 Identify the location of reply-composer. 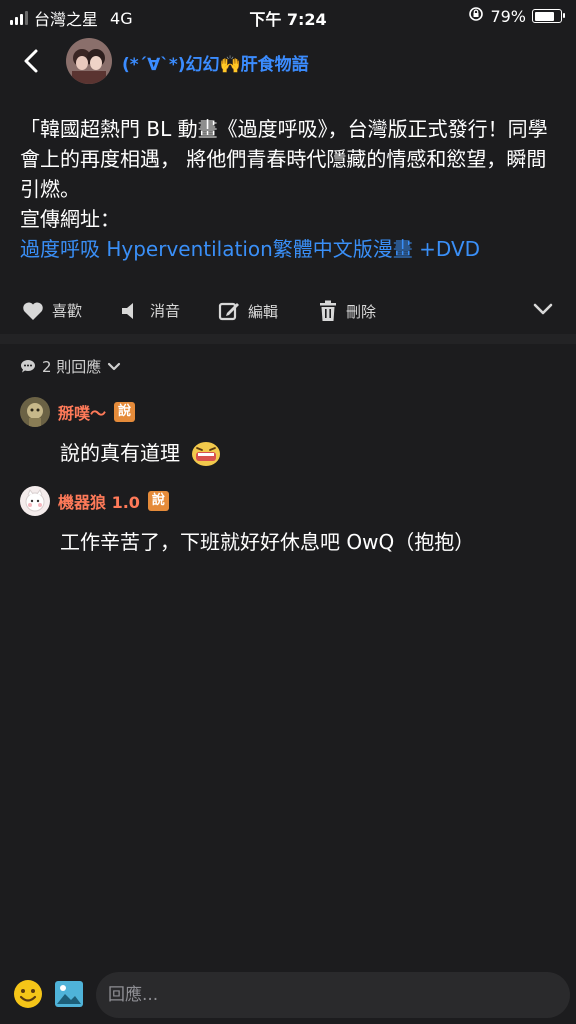
(288, 995).